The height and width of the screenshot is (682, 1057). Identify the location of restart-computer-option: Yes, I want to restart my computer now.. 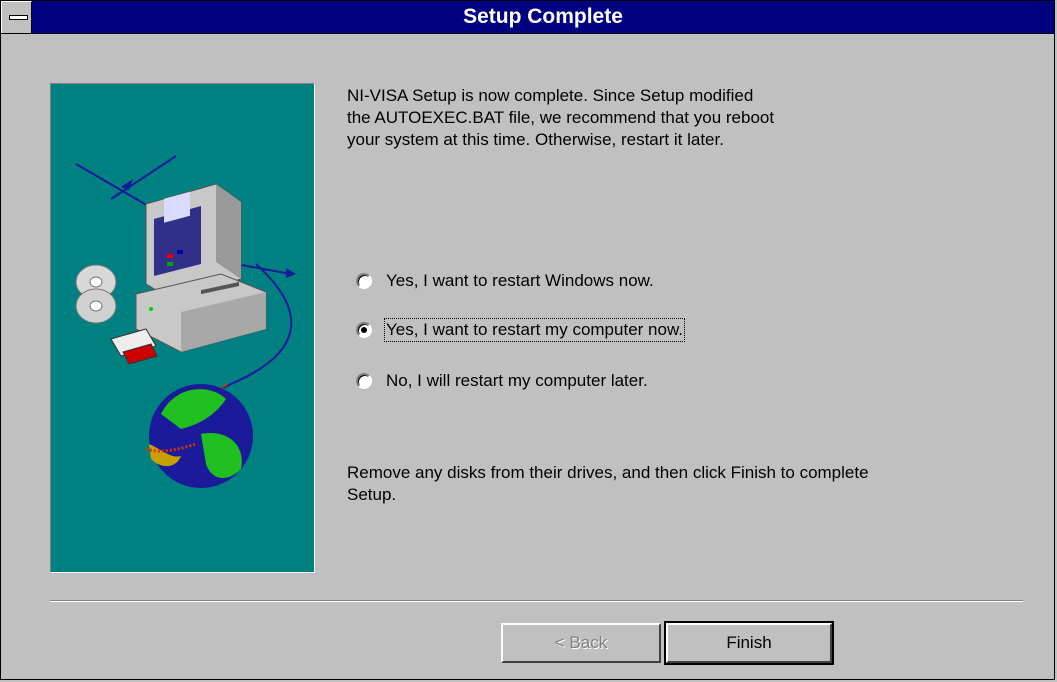
(521, 330).